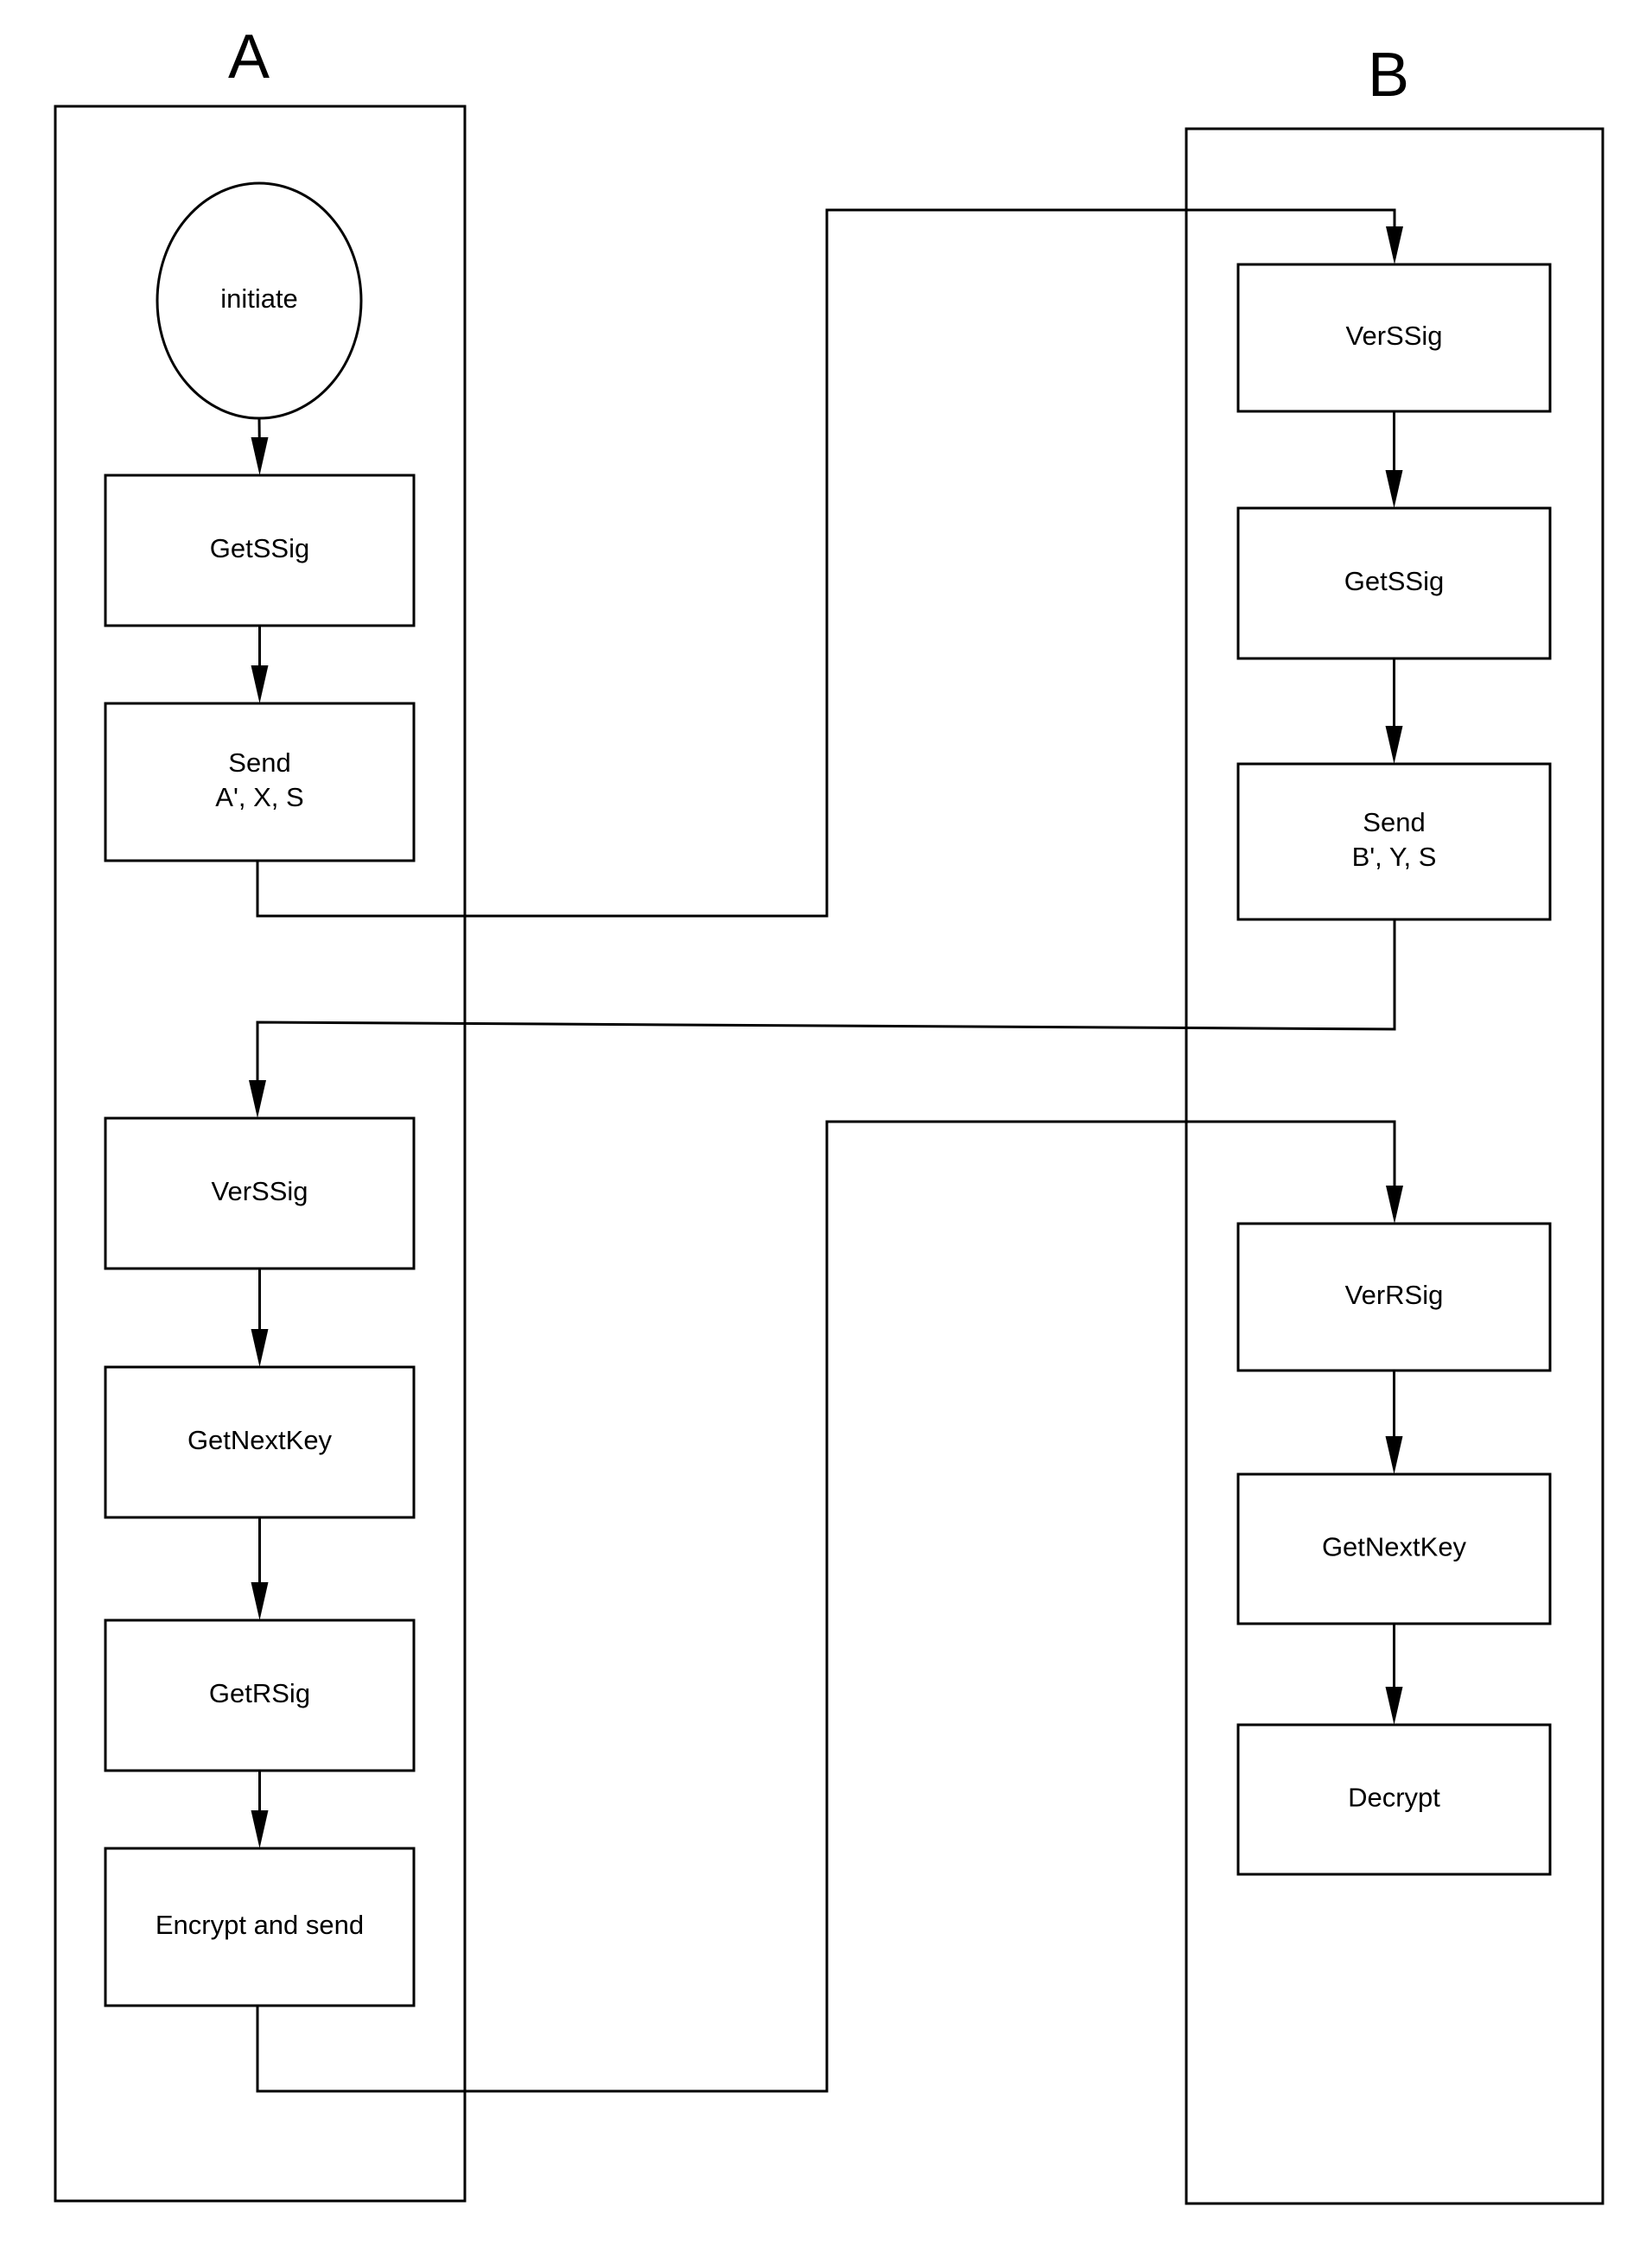  I want to click on connector-line, so click(826, 1010).